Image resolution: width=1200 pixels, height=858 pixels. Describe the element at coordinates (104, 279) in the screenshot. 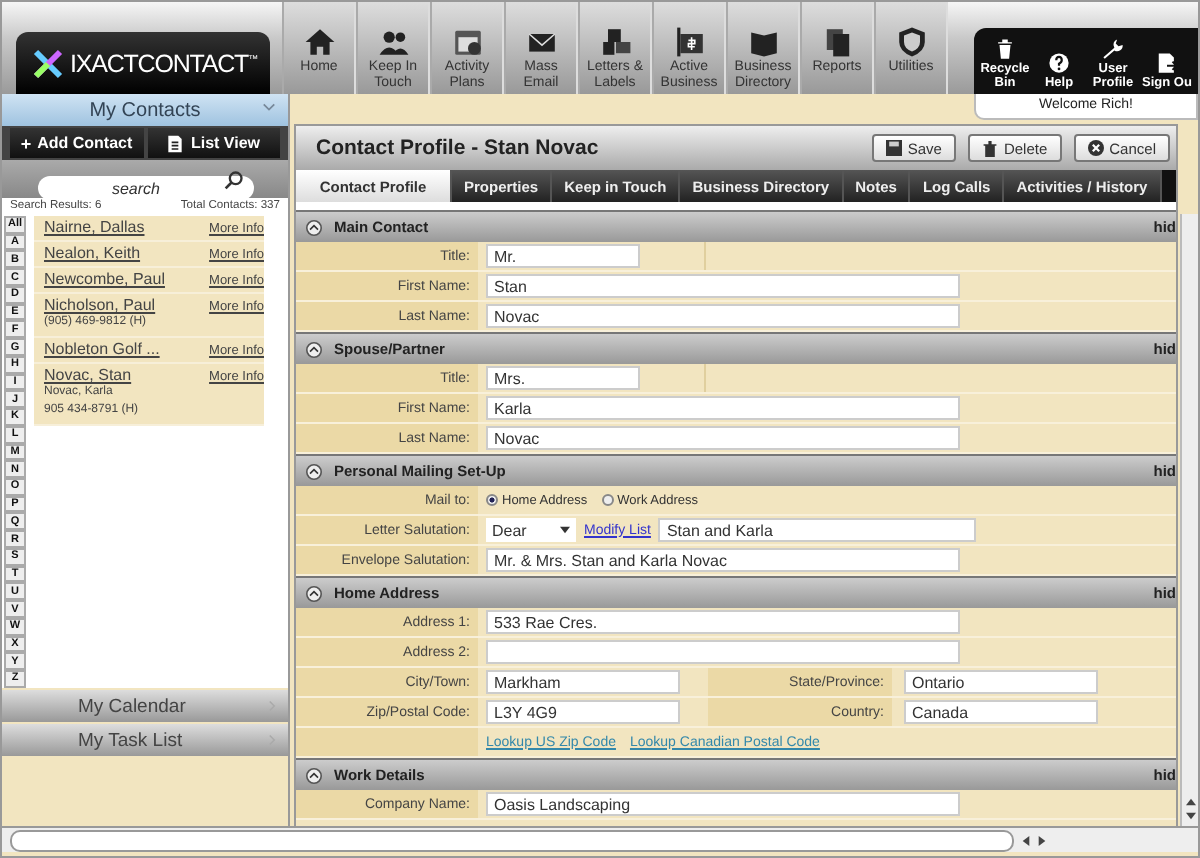

I see `contact-name-link: Newcombe, Paul` at that location.